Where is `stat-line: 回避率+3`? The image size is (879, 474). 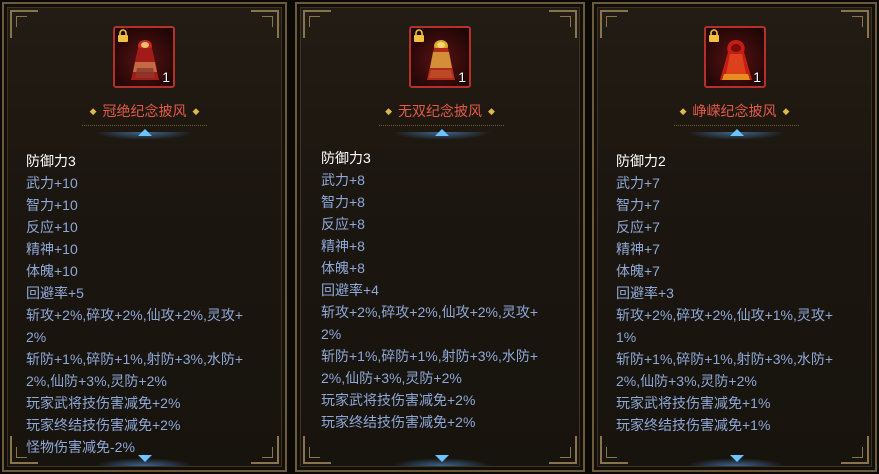
stat-line: 回避率+3 is located at coordinates (645, 293).